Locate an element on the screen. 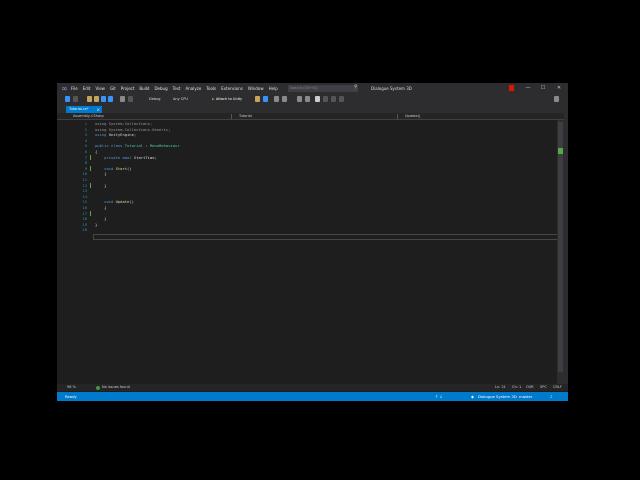 Image resolution: width=640 pixels, height=480 pixels. menu-view: View is located at coordinates (100, 88).